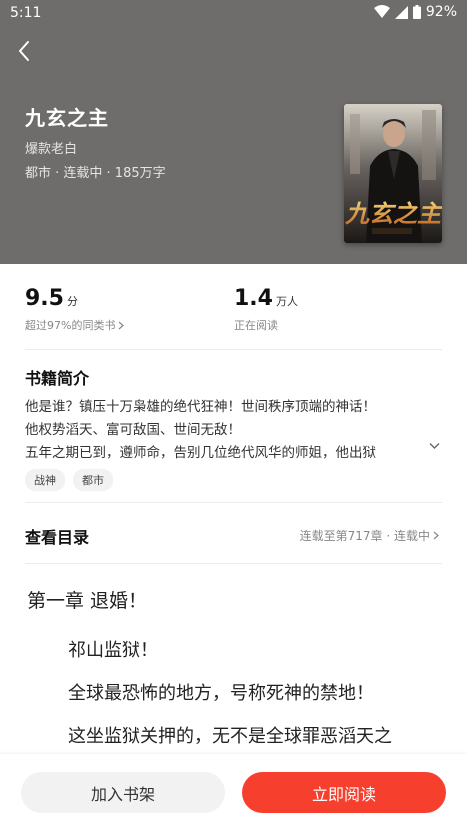 The image size is (467, 830). Describe the element at coordinates (57, 378) in the screenshot. I see `intro-heading: 书籍简介` at that location.